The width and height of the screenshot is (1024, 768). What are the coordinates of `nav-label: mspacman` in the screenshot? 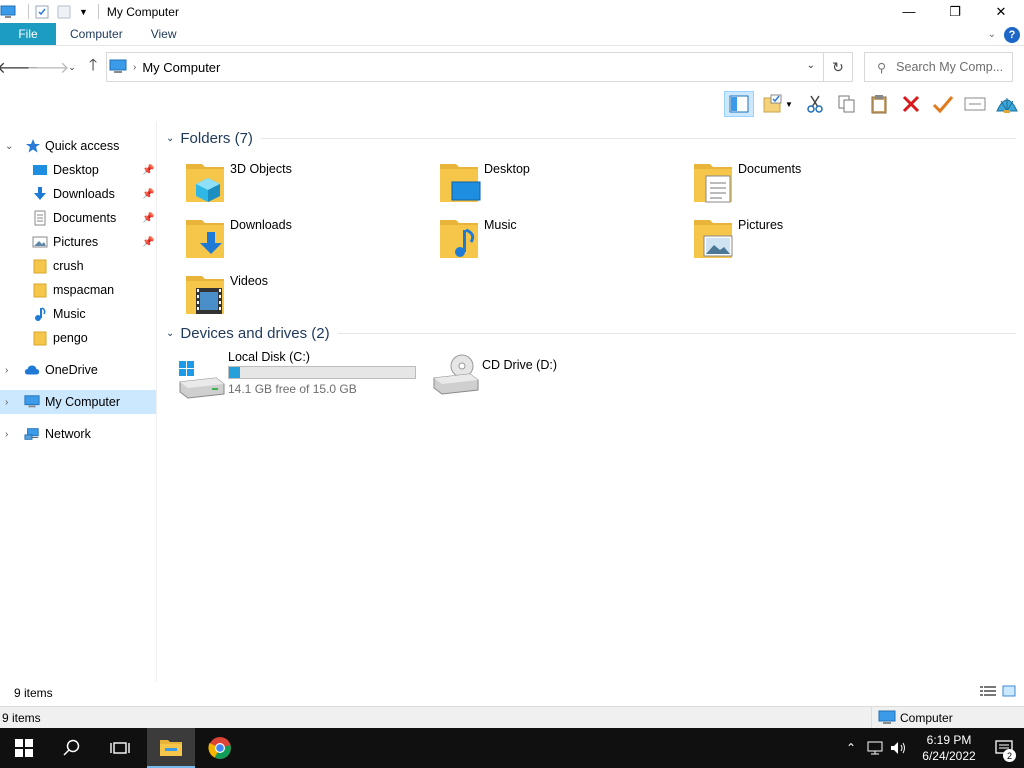 It's located at (84, 290).